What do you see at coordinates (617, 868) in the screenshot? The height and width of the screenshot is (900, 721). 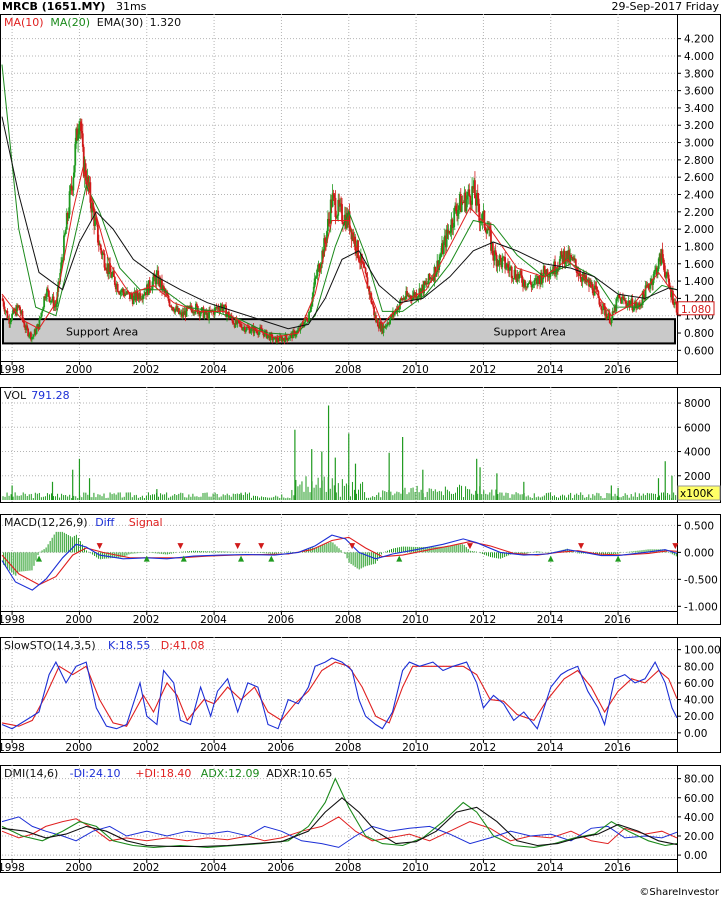 I see `dmi-x-tick-label: 2016` at bounding box center [617, 868].